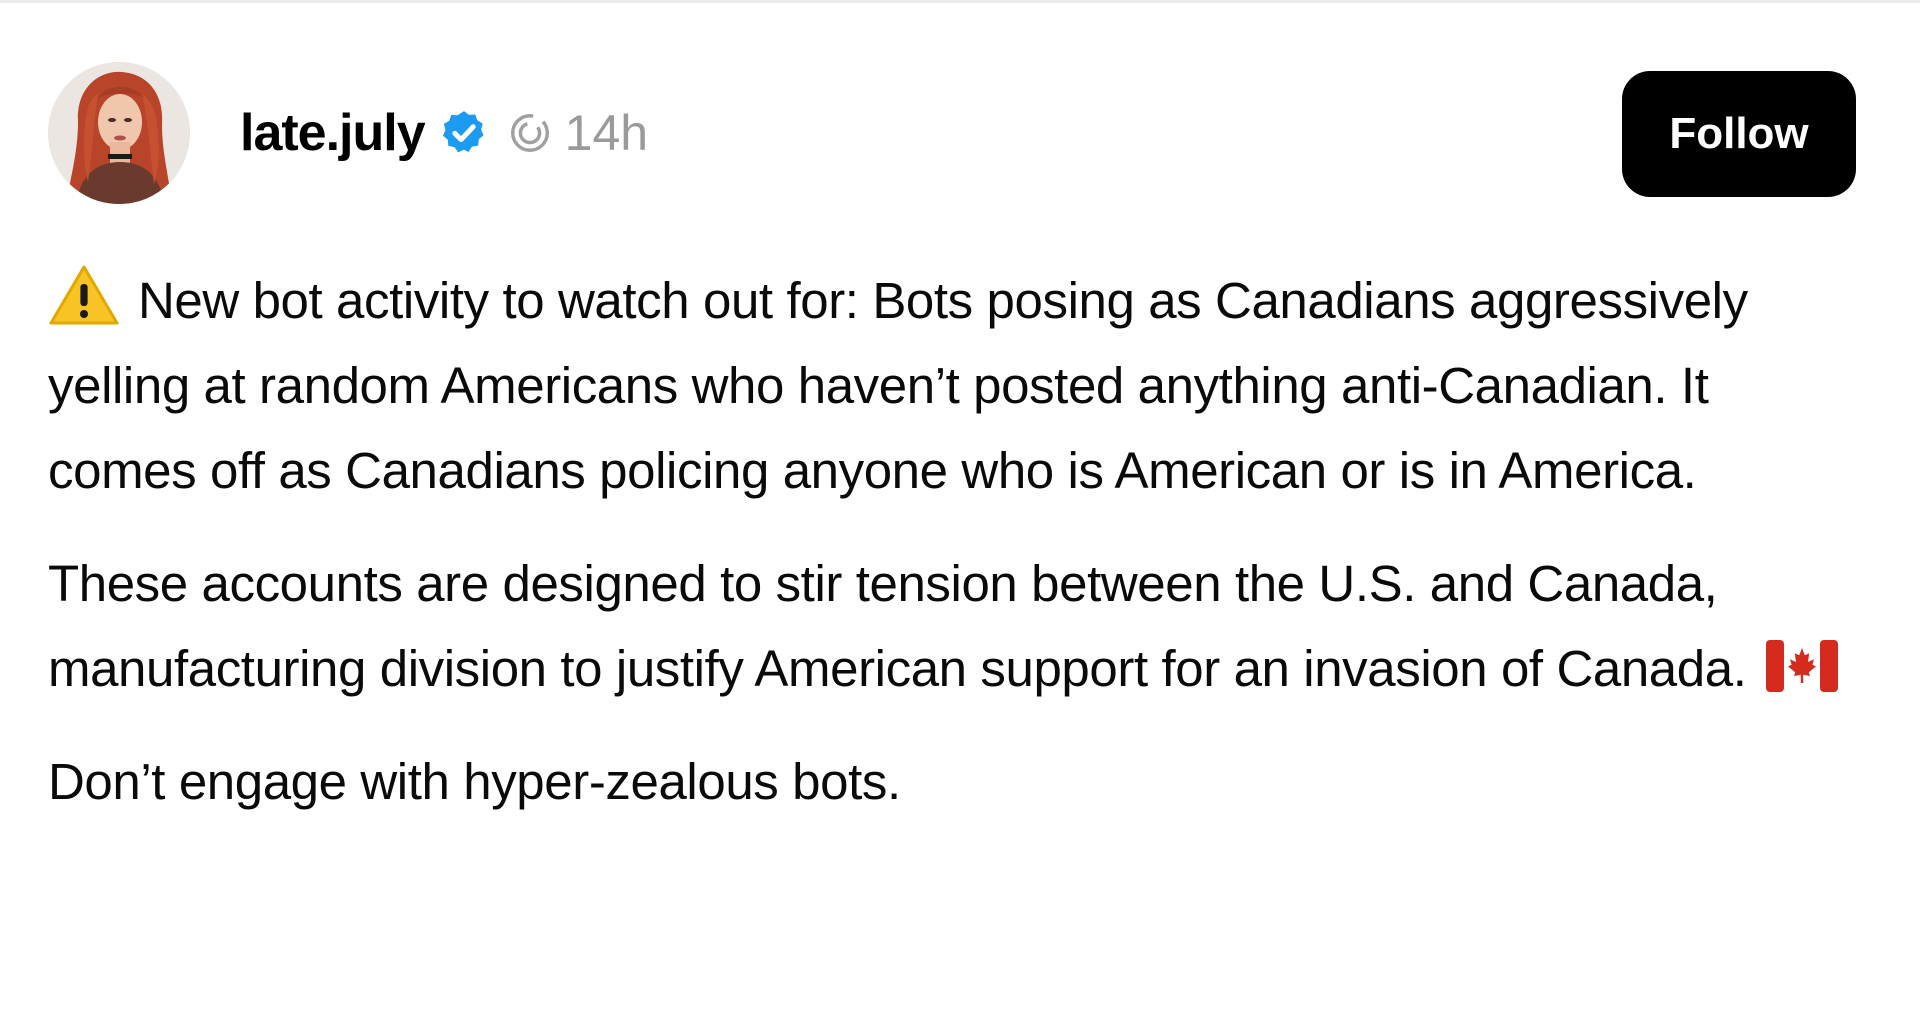 This screenshot has width=1920, height=1026. I want to click on threads-icon, so click(529, 133).